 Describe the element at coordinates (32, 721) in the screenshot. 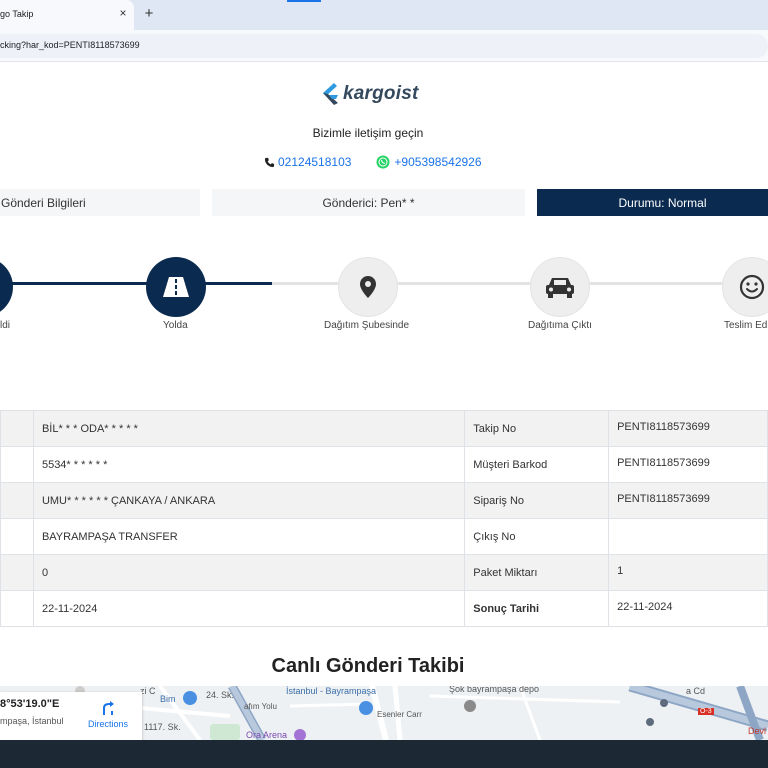

I see `map-place: mpaşa, İstanbul` at that location.